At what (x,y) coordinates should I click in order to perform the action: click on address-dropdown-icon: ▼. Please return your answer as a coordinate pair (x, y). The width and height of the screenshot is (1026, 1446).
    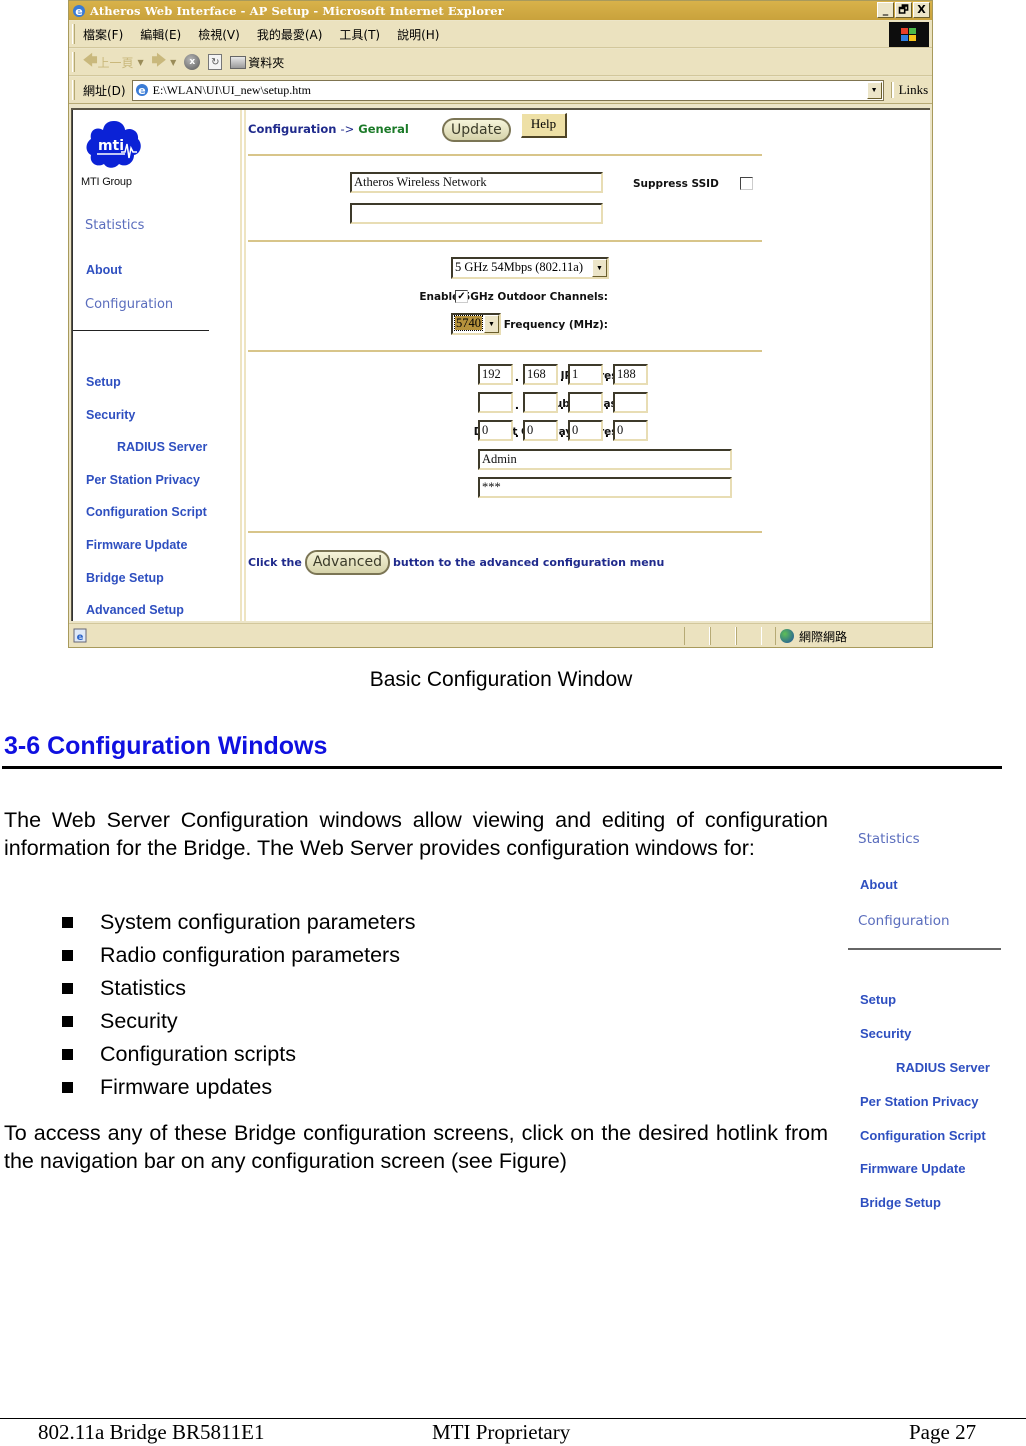
    Looking at the image, I should click on (874, 90).